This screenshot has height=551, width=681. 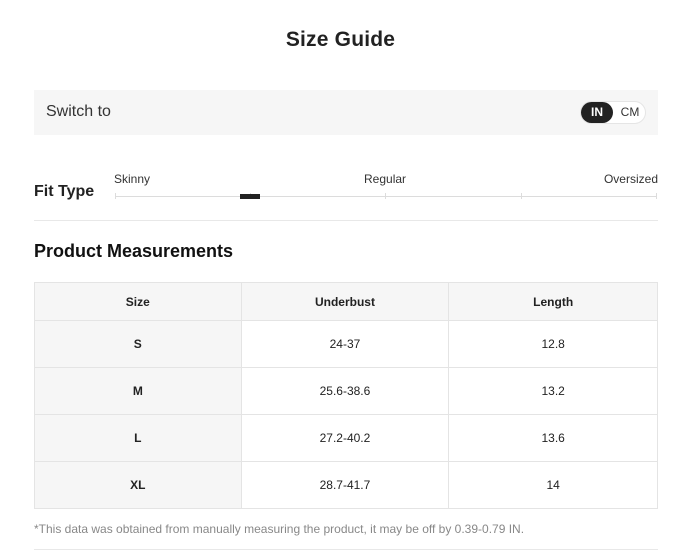 I want to click on switch-label: Switch to, so click(x=78, y=111).